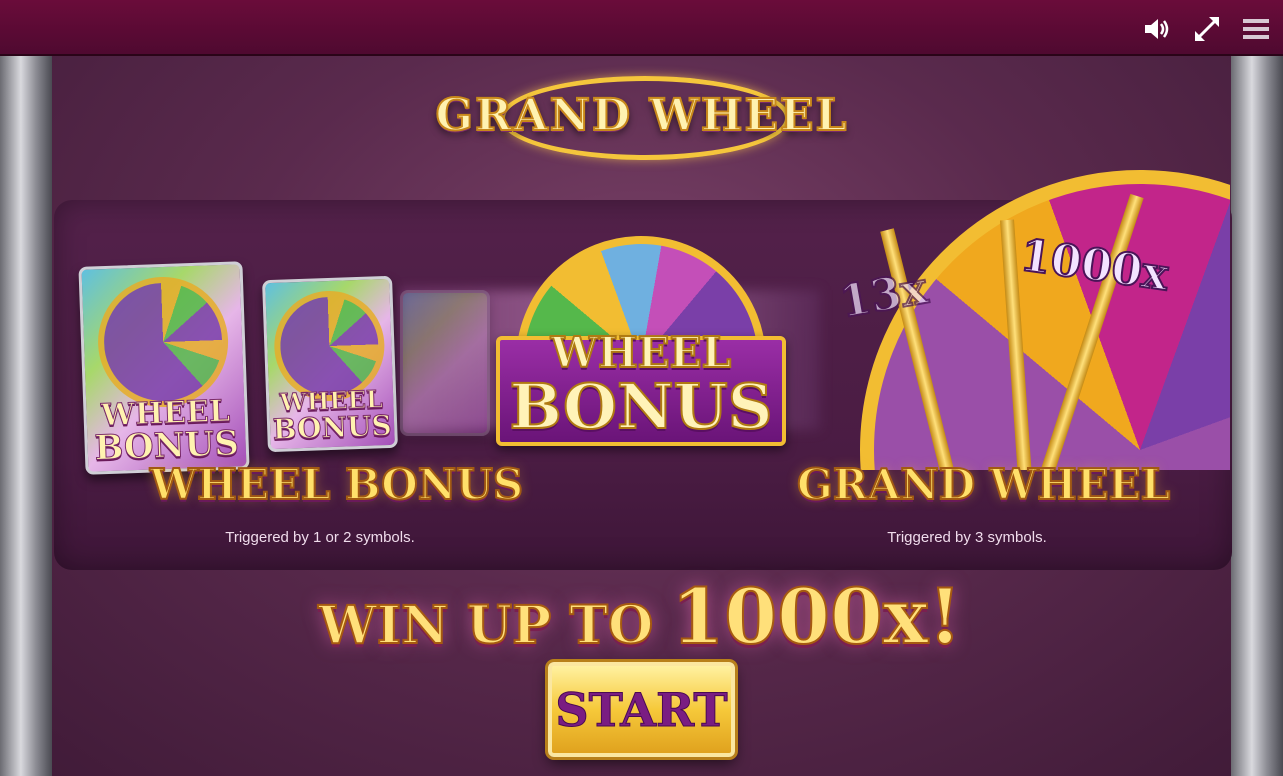 This screenshot has height=776, width=1283. I want to click on grand-wheel-title: GRAND WHEEL, so click(983, 484).